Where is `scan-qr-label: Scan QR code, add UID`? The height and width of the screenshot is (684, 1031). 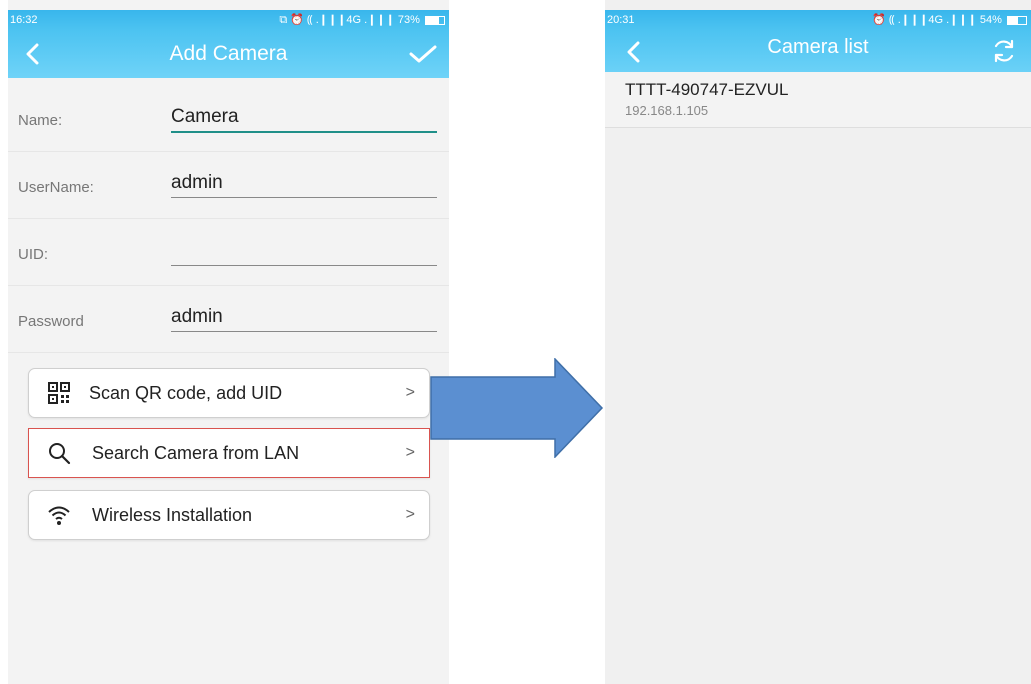
scan-qr-label: Scan QR code, add UID is located at coordinates (186, 393).